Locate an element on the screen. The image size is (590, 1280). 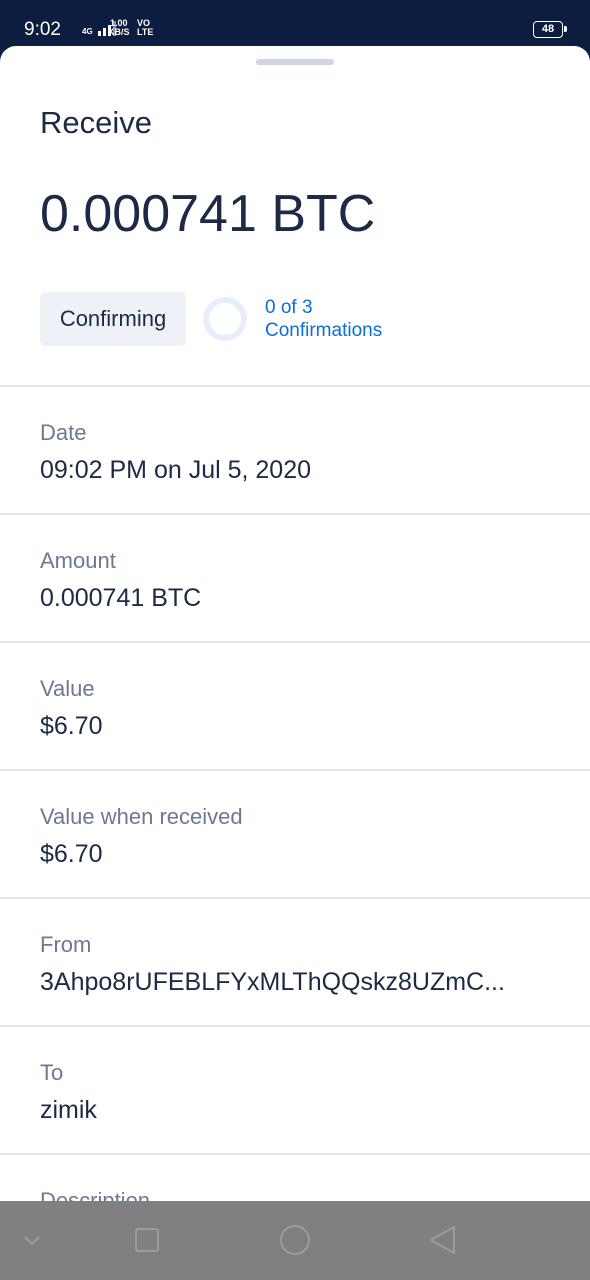
volte-indicator: VO LTE is located at coordinates (145, 28).